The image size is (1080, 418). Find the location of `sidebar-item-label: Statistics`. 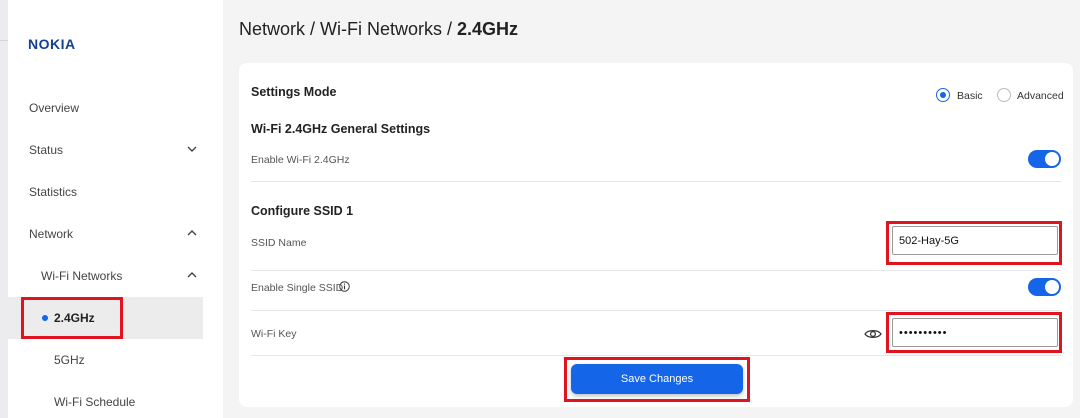

sidebar-item-label: Statistics is located at coordinates (53, 192).